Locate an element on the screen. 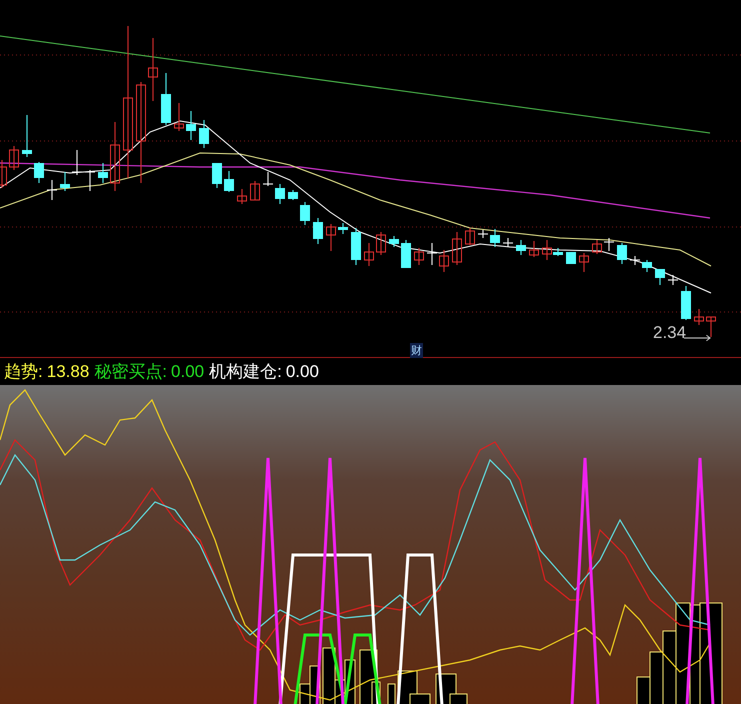  indicator-label: 秘密买点: is located at coordinates (131, 372).